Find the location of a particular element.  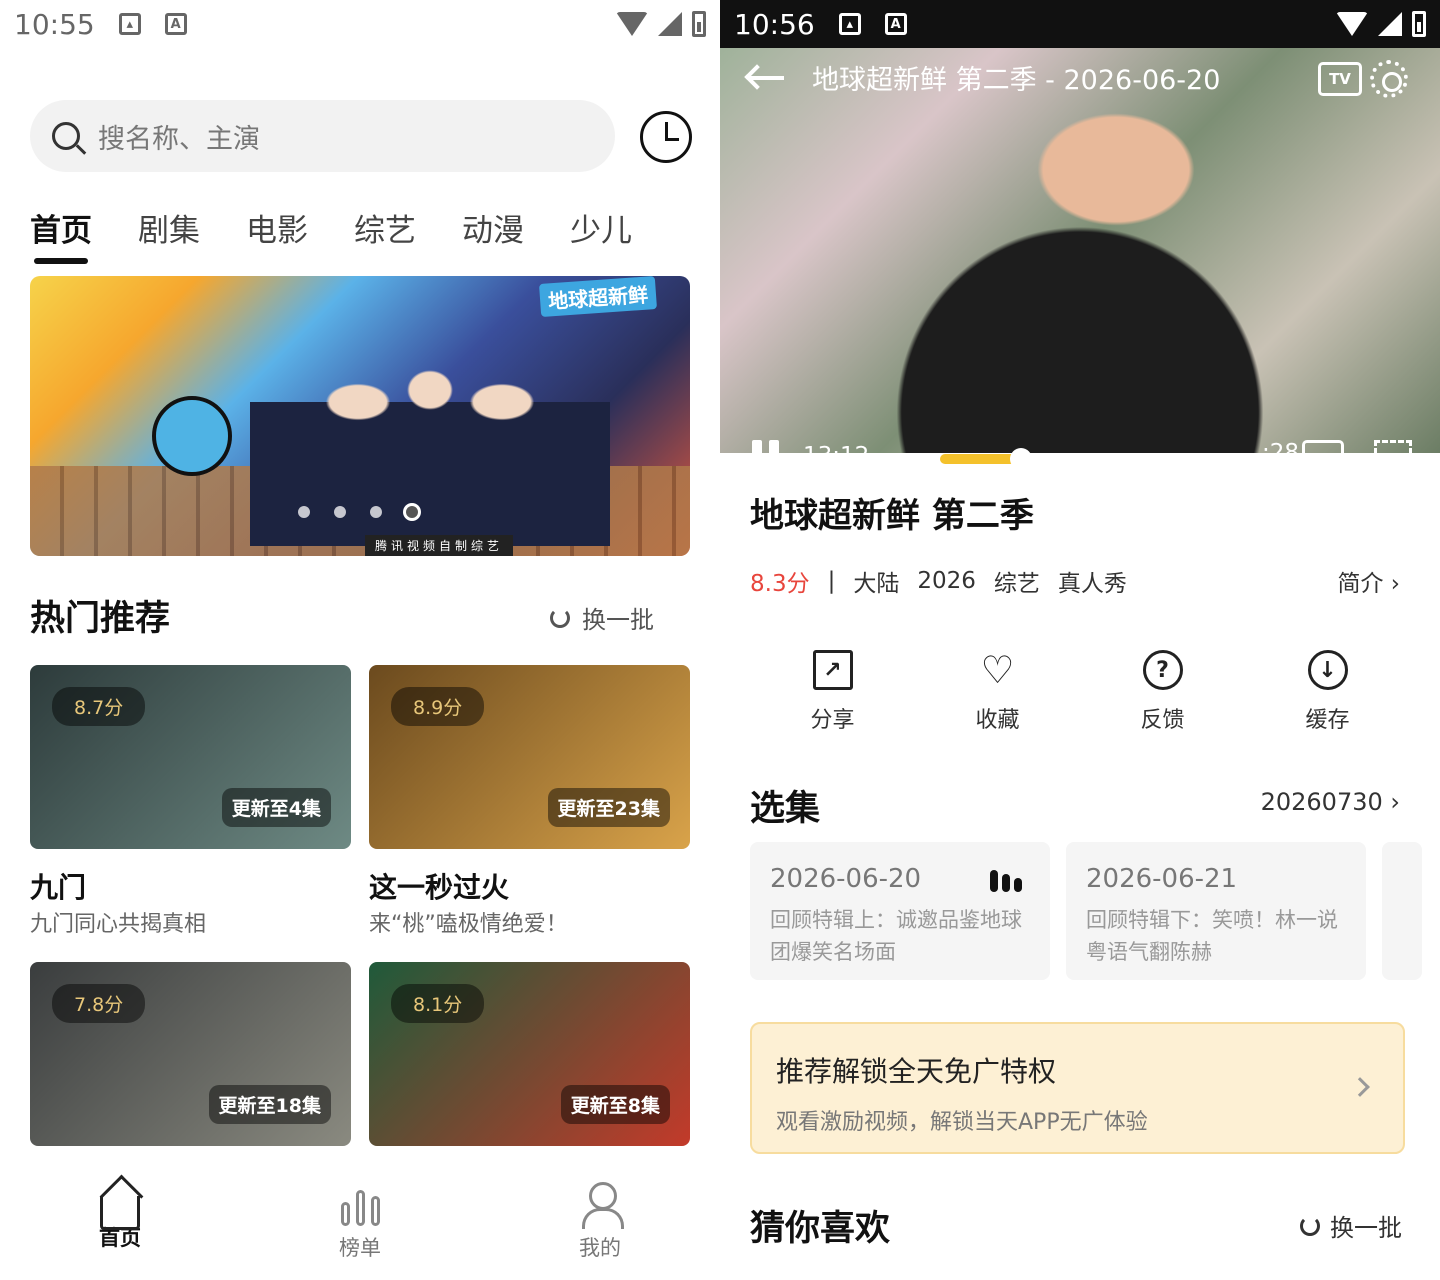

action-row: ↗ 分享 ♡ 收藏 ? 反馈 ↓ 缓存 is located at coordinates (1080, 691).